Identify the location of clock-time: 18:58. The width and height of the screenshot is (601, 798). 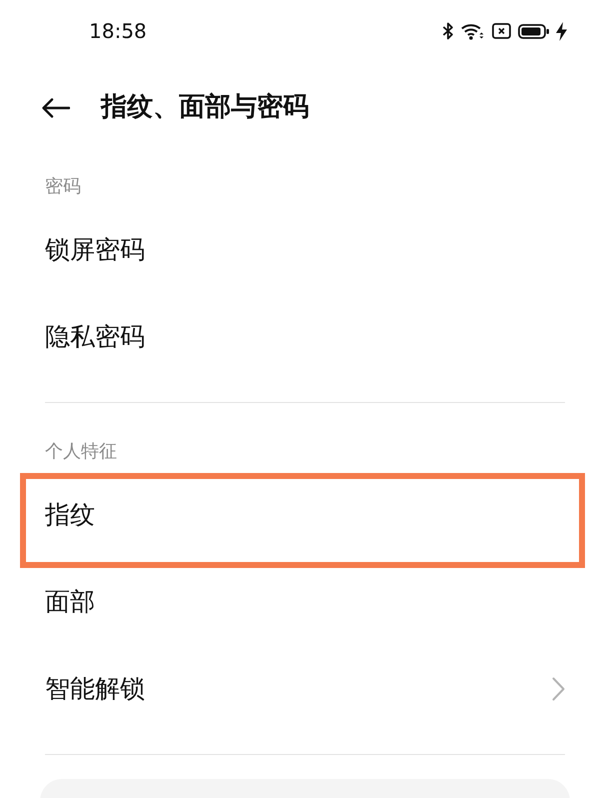
(118, 31).